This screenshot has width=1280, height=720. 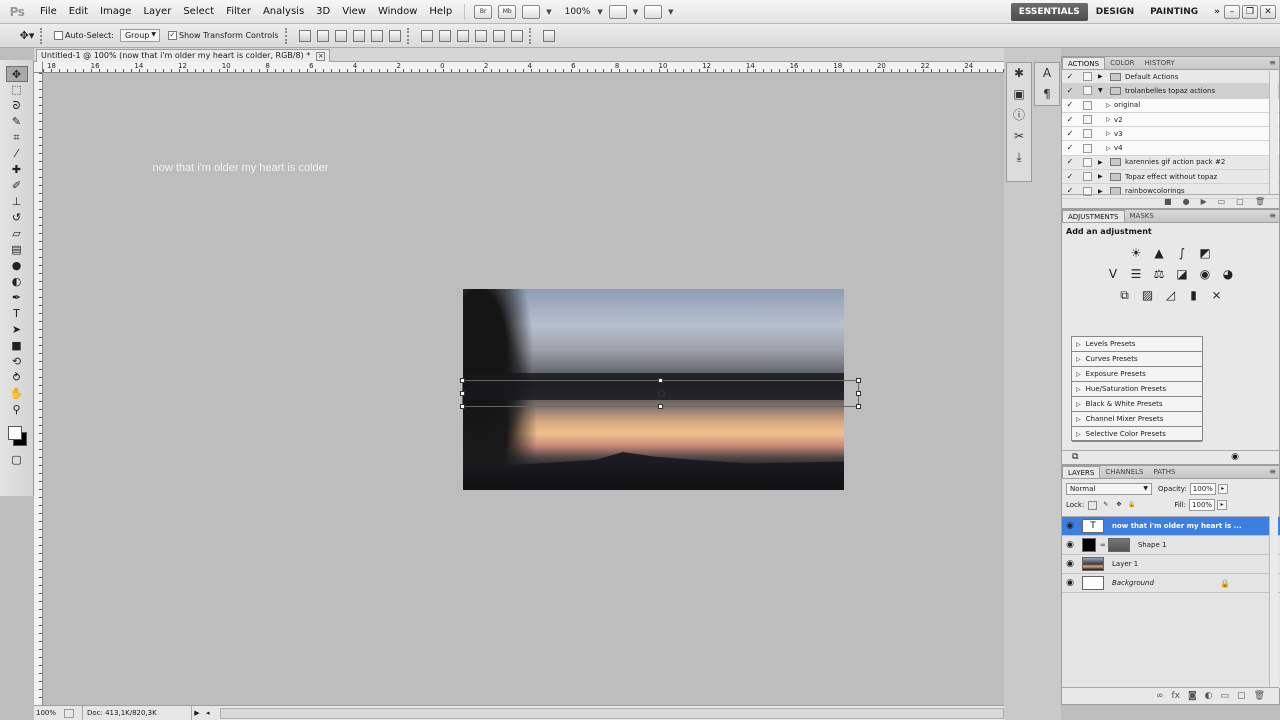 I want to click on status-zoom: 100%, so click(x=49, y=713).